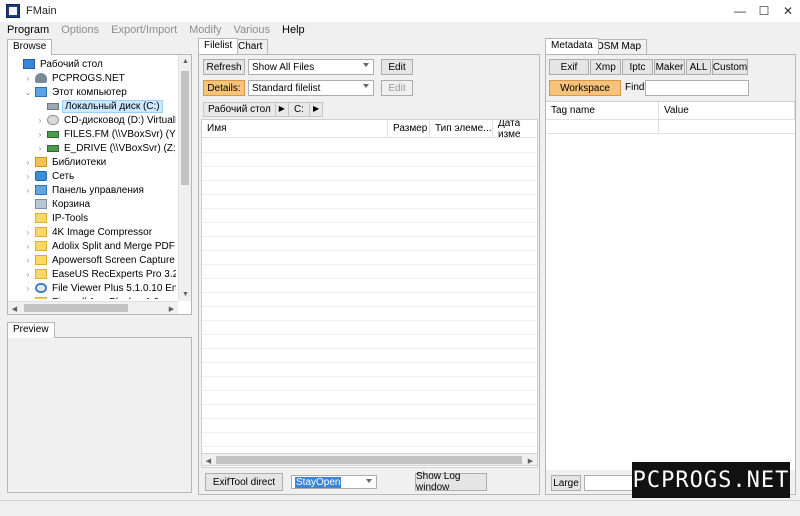 The height and width of the screenshot is (516, 800). I want to click on tree-vertical-scrollbar: ▲ ▼, so click(184, 178).